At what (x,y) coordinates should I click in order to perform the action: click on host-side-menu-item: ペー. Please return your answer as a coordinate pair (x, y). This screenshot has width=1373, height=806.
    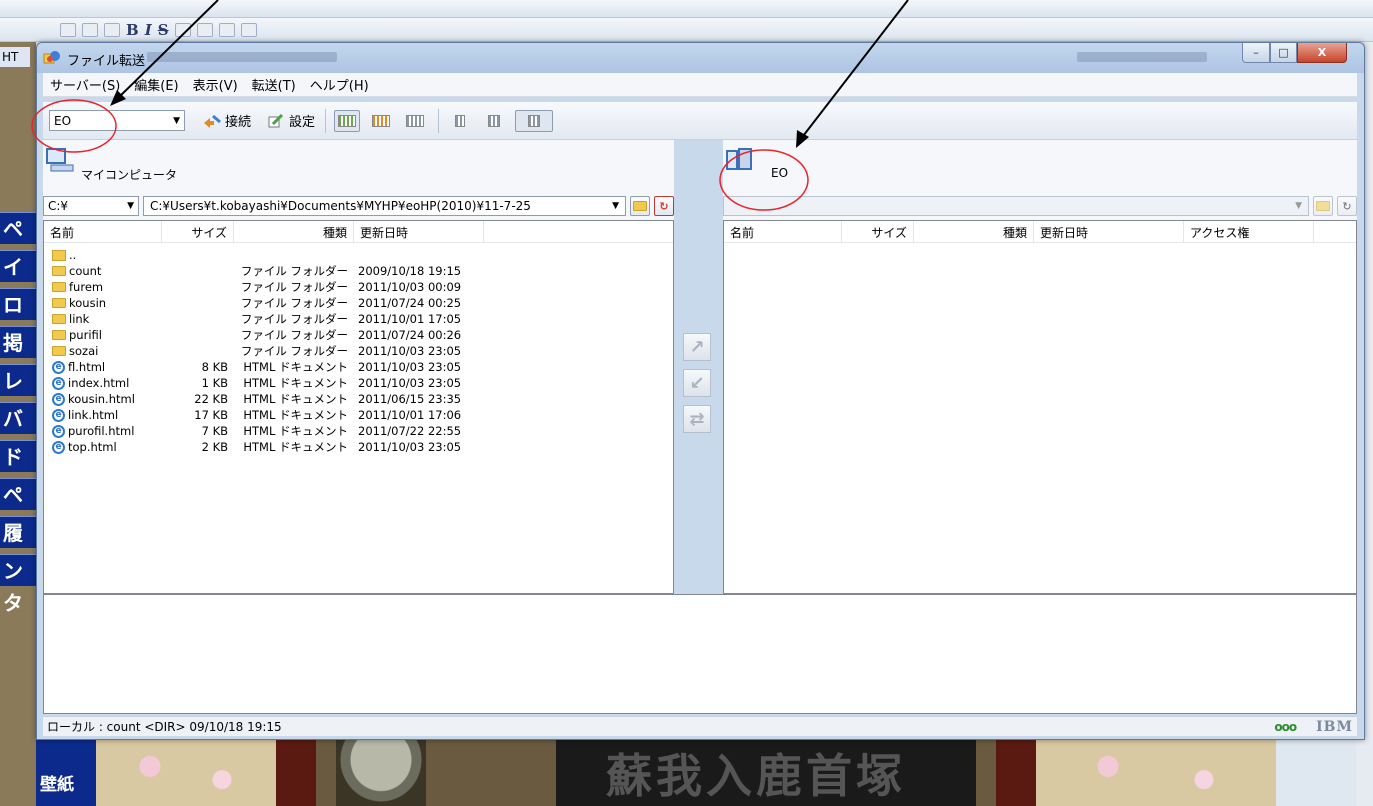
    Looking at the image, I should click on (18, 508).